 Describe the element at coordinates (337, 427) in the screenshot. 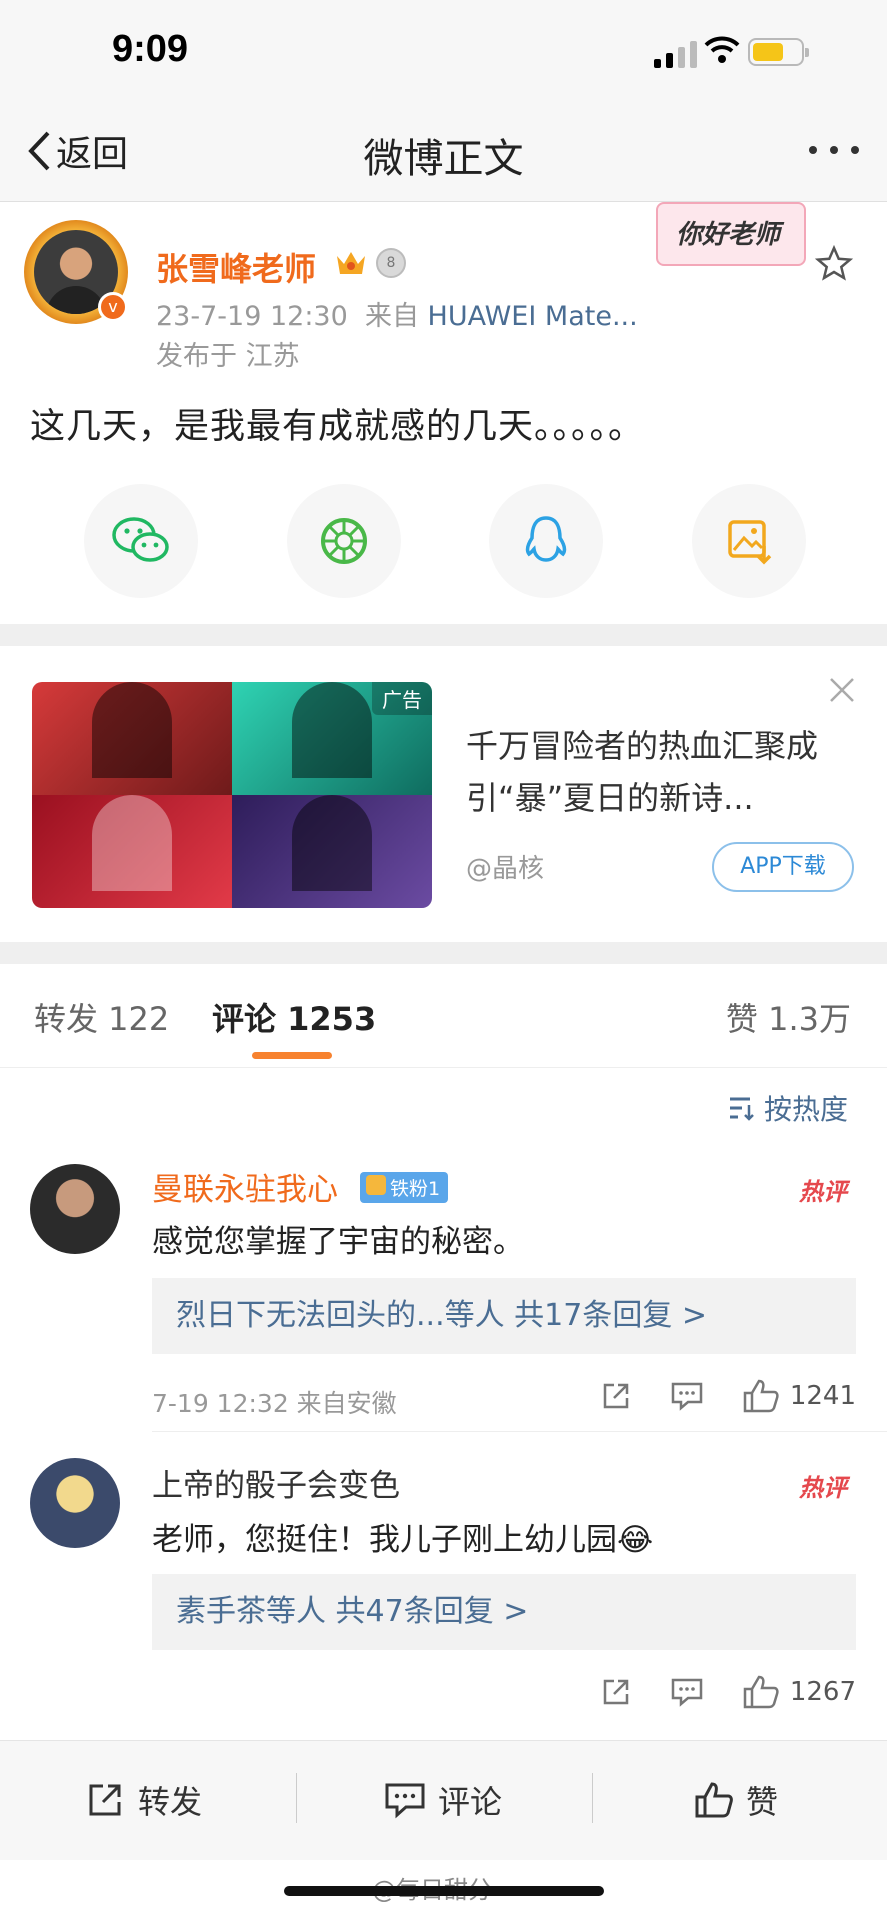

I see `post-content: 这几天，是我最有成就感的几天。。。。。` at that location.